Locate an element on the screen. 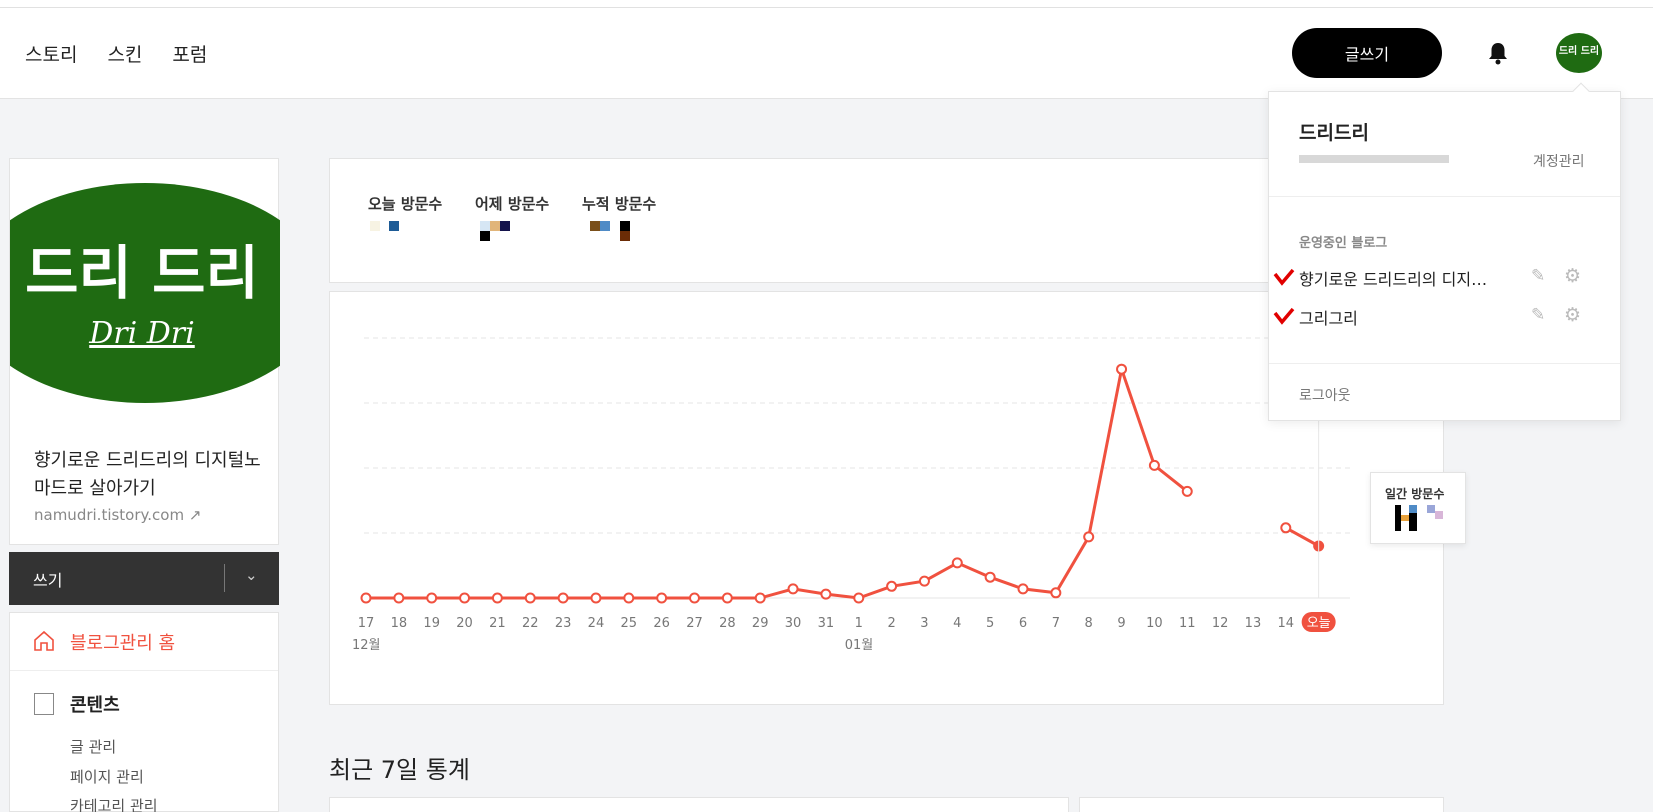  x-tick-label: 12 is located at coordinates (1220, 623).